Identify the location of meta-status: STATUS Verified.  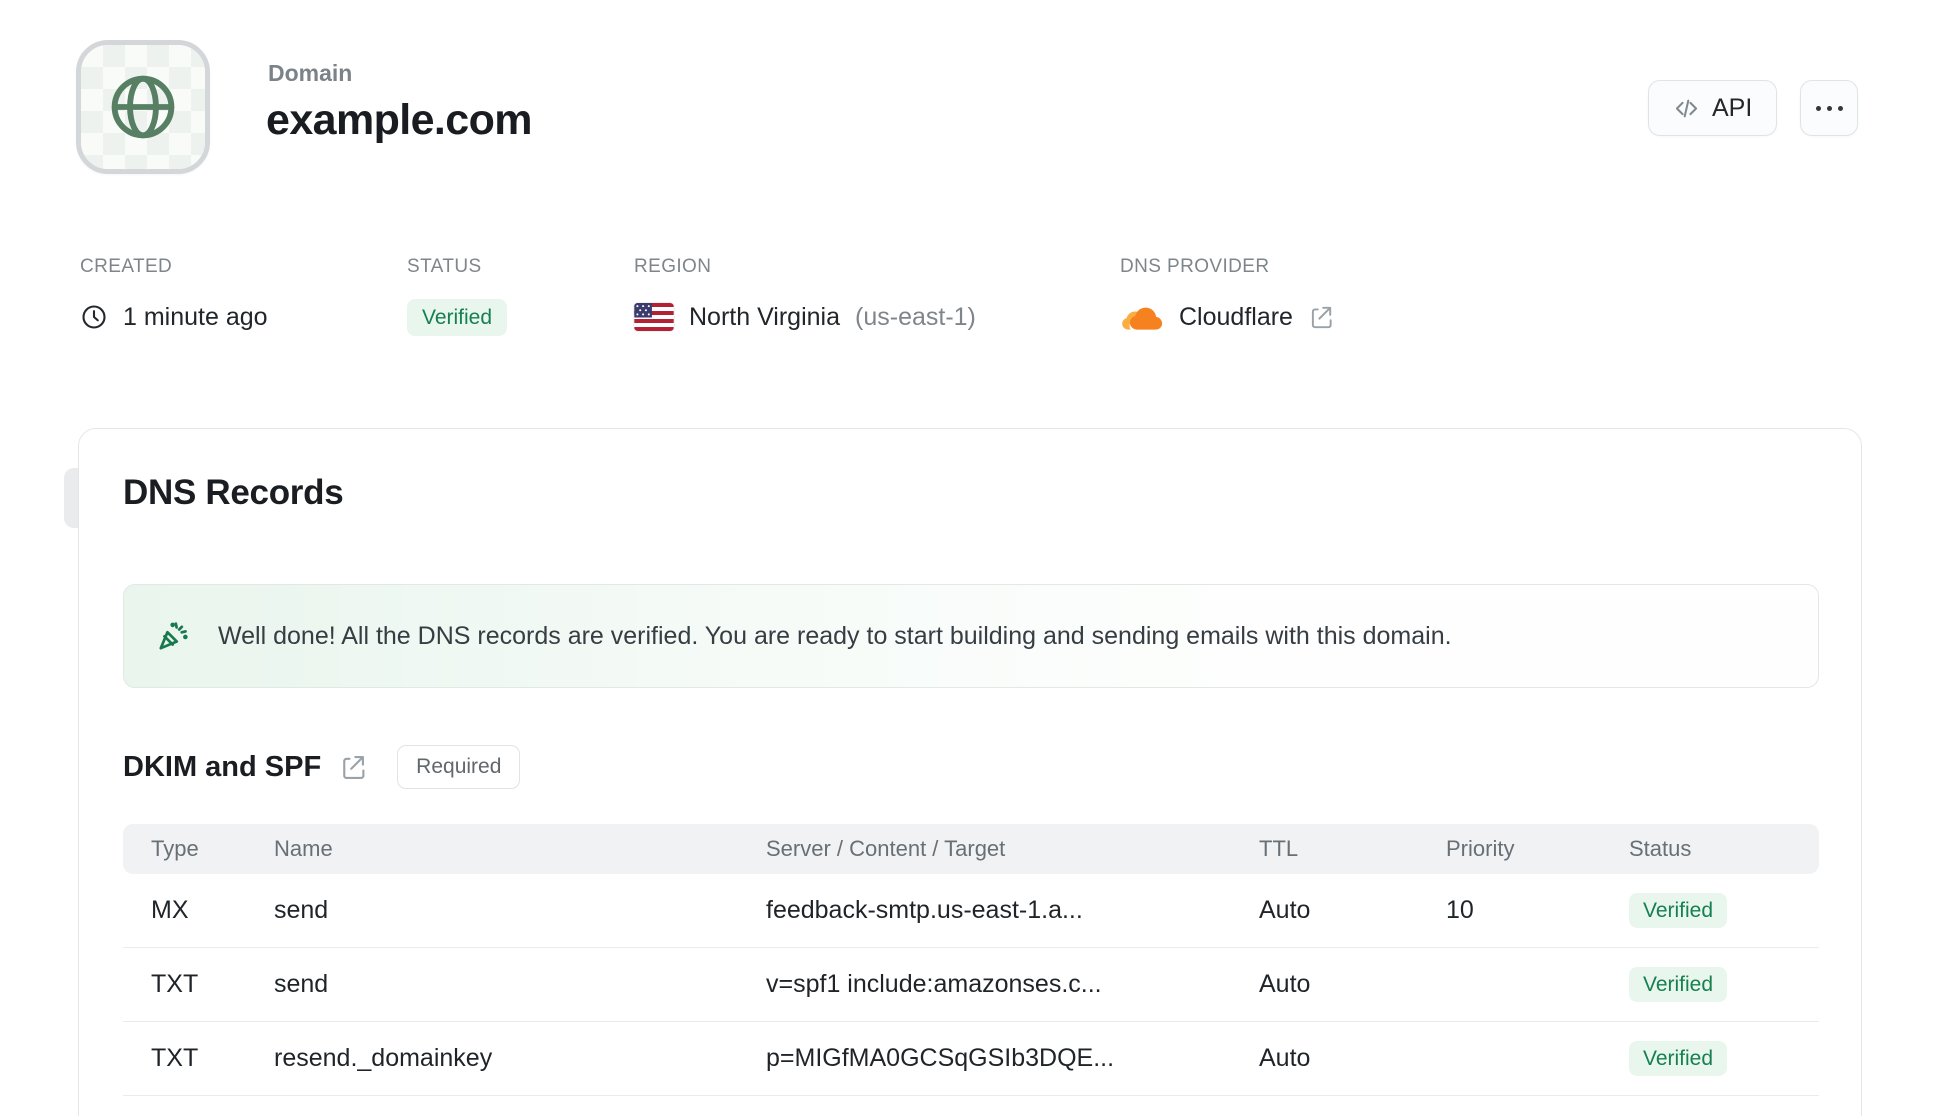
(457, 297).